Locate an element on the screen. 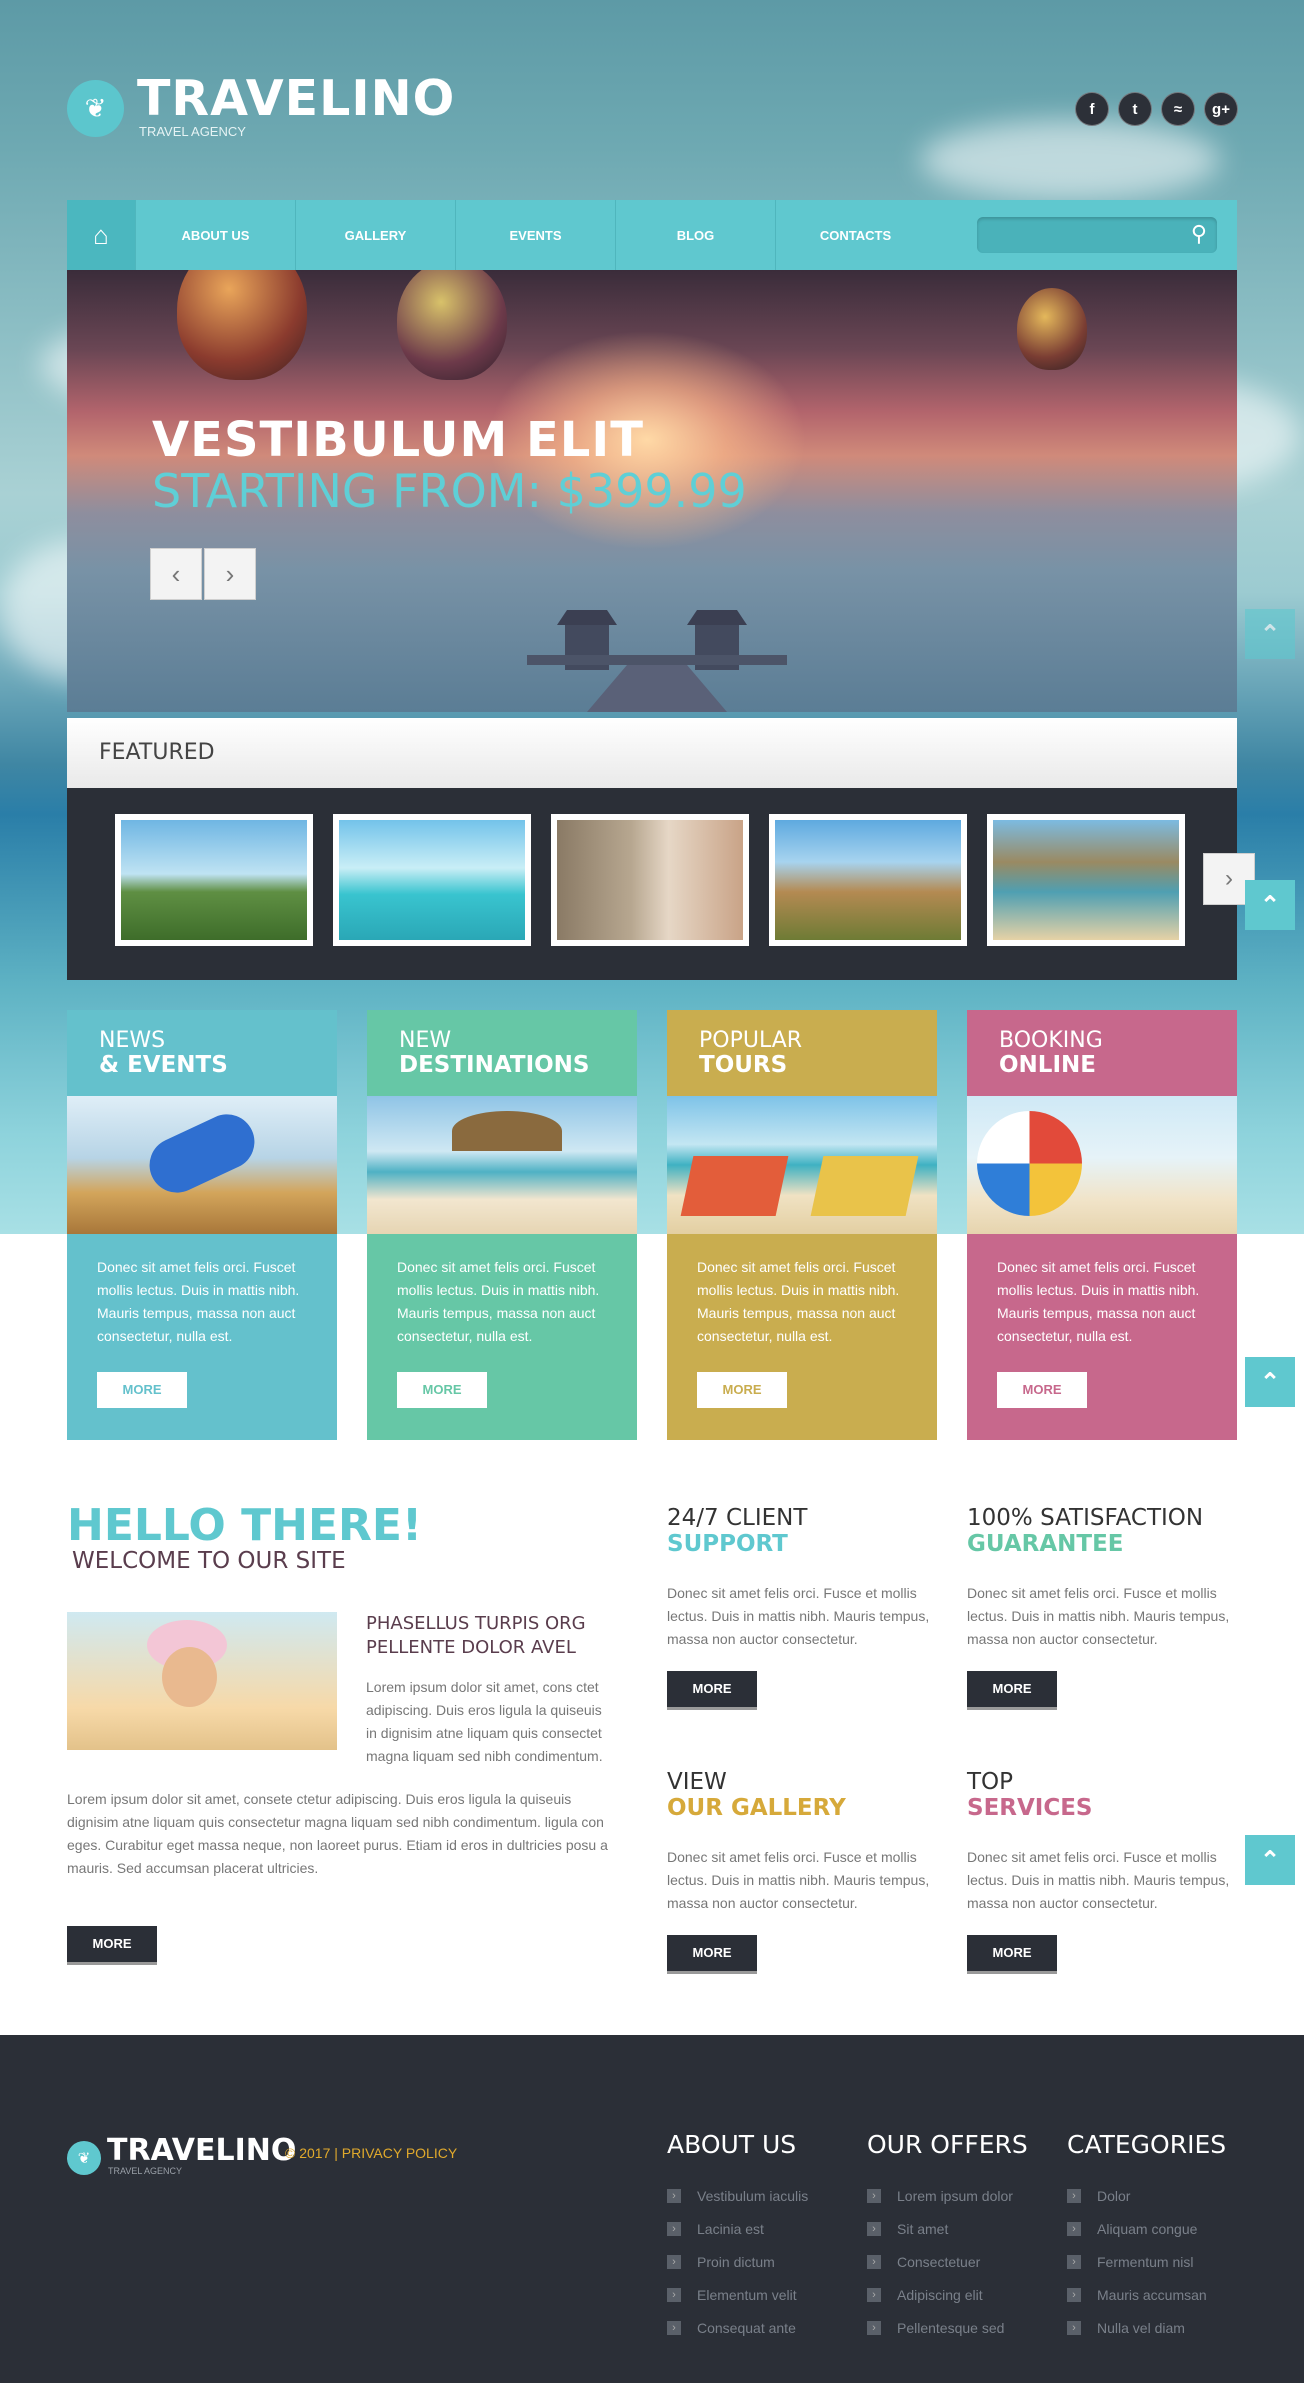 The height and width of the screenshot is (2383, 1304). footer-link: Consequat ante is located at coordinates (767, 2327).